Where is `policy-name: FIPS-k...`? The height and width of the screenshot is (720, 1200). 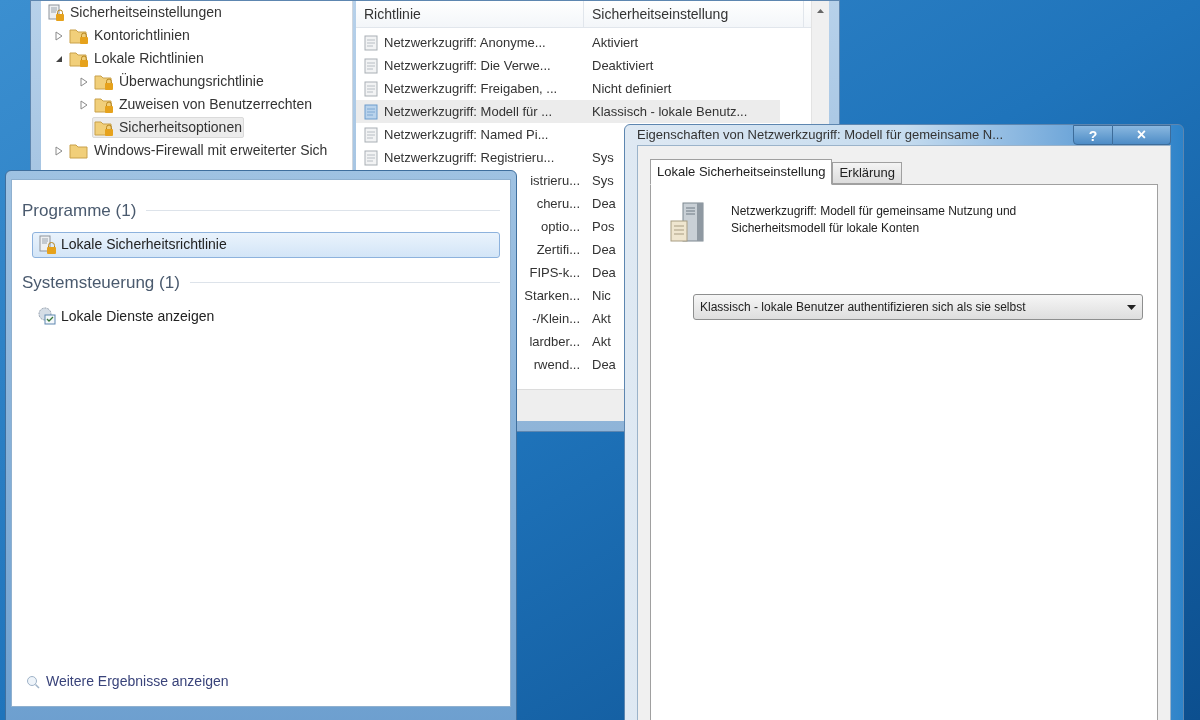 policy-name: FIPS-k... is located at coordinates (554, 272).